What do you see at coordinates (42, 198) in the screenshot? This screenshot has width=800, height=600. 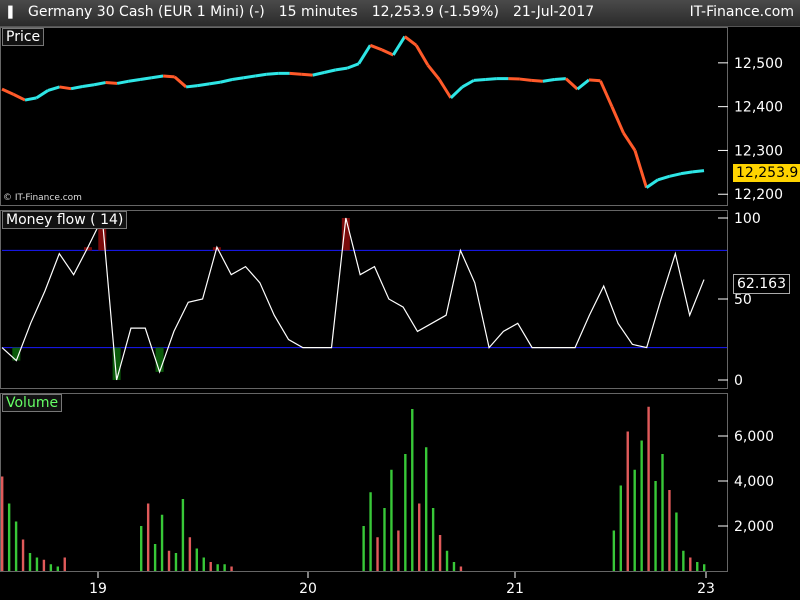 I see `watermark: © IT-Finance.com` at bounding box center [42, 198].